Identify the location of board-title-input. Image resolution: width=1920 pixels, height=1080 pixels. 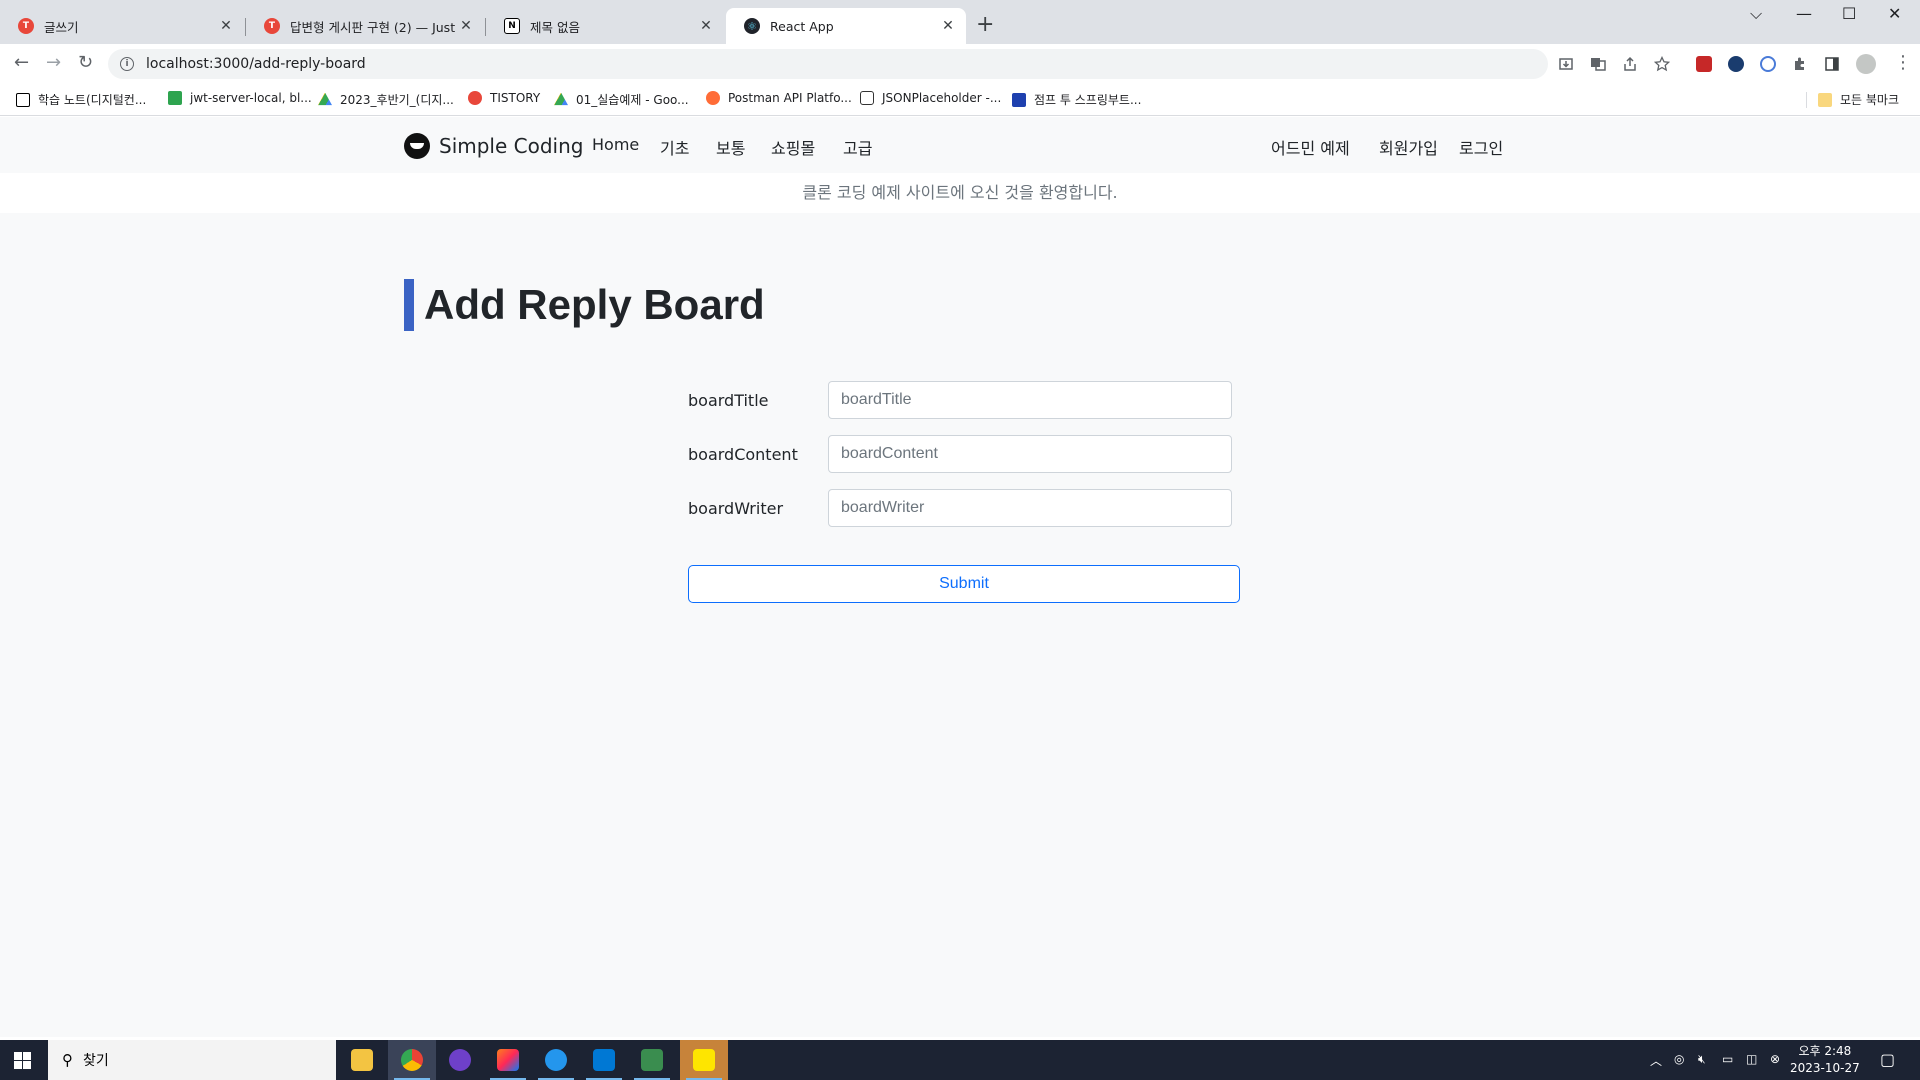
(1030, 400).